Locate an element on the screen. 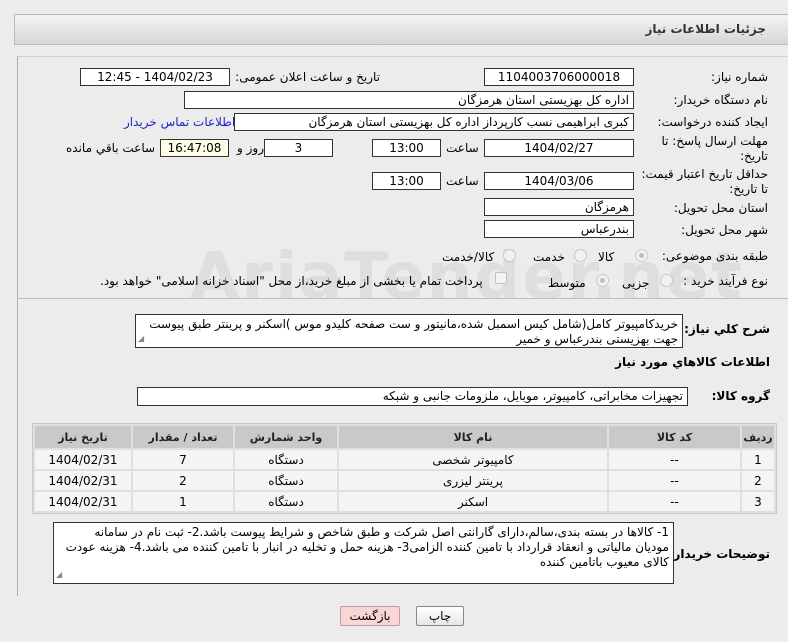 The image size is (788, 642). cell-qty: 7 is located at coordinates (183, 459).